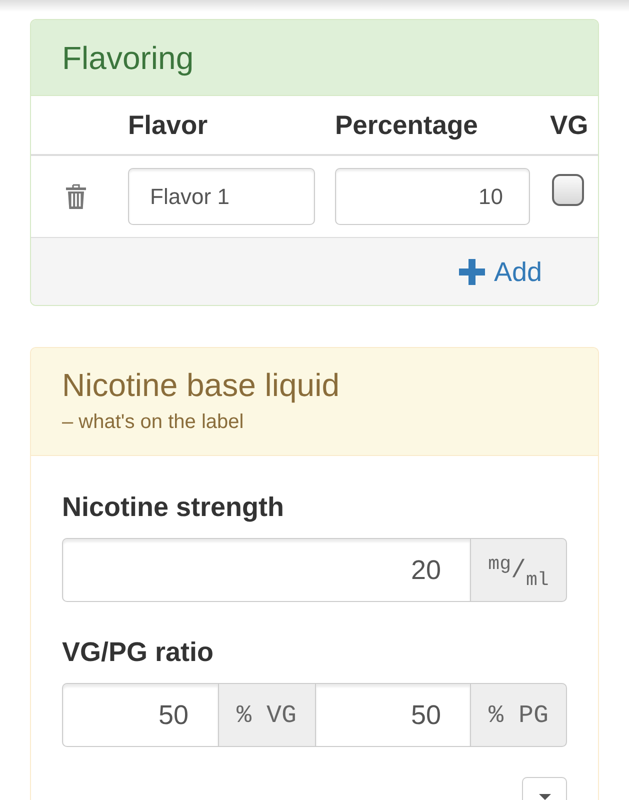 This screenshot has width=629, height=800. What do you see at coordinates (201, 385) in the screenshot?
I see `panel-title: Nicotine base liquid` at bounding box center [201, 385].